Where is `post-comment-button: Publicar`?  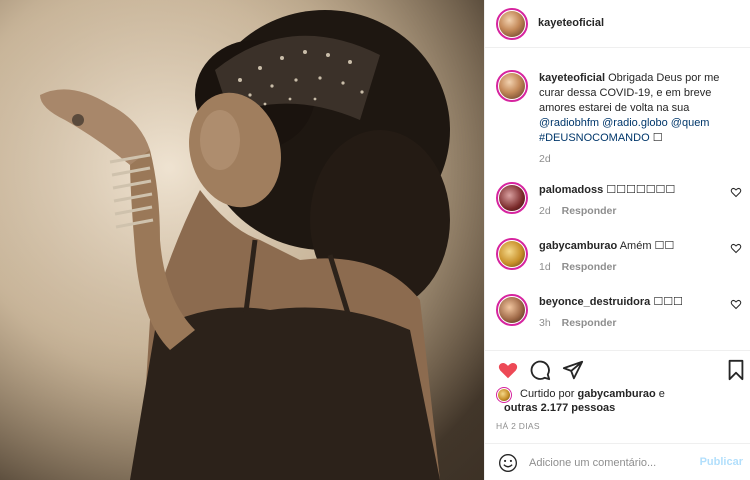 post-comment-button: Publicar is located at coordinates (721, 462).